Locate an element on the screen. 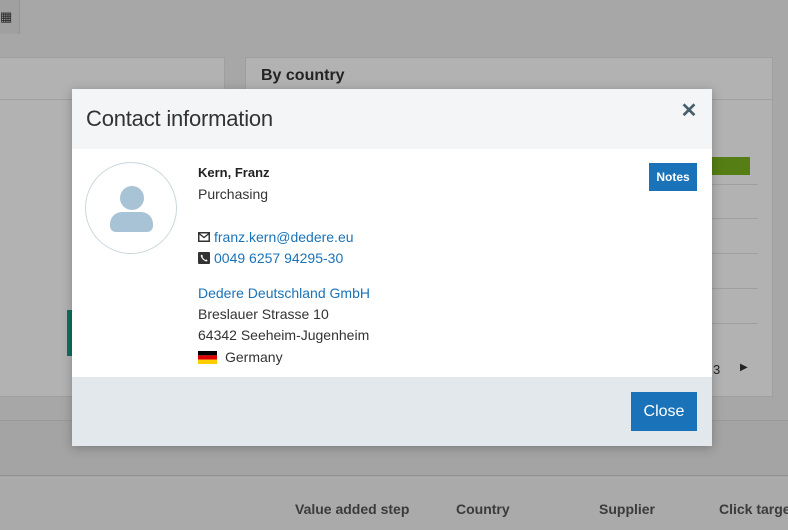  email-link: franz.kern@dedere.eu is located at coordinates (284, 237).